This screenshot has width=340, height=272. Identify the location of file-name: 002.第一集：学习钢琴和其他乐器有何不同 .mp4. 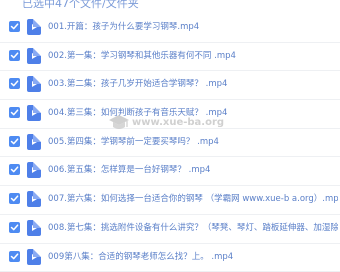
(142, 55).